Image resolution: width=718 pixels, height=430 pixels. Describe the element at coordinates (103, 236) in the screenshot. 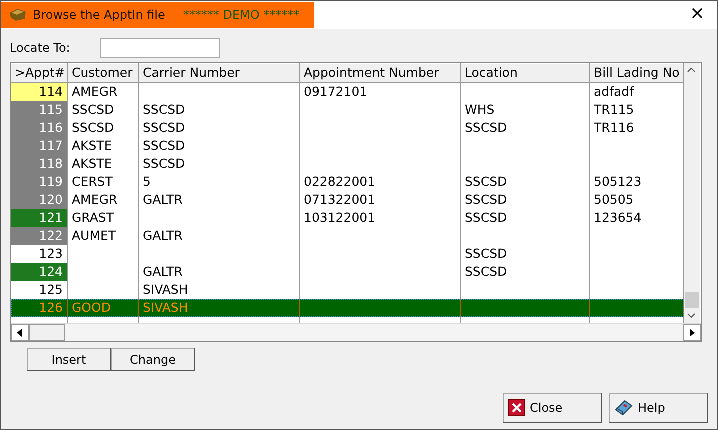

I see `table-cell: AUMET` at that location.